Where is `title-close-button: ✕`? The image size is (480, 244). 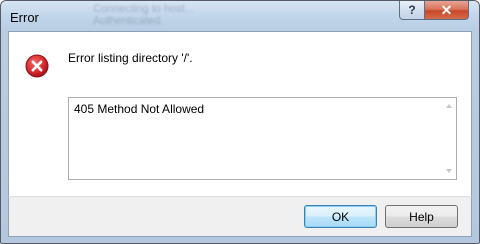 title-close-button: ✕ is located at coordinates (446, 10).